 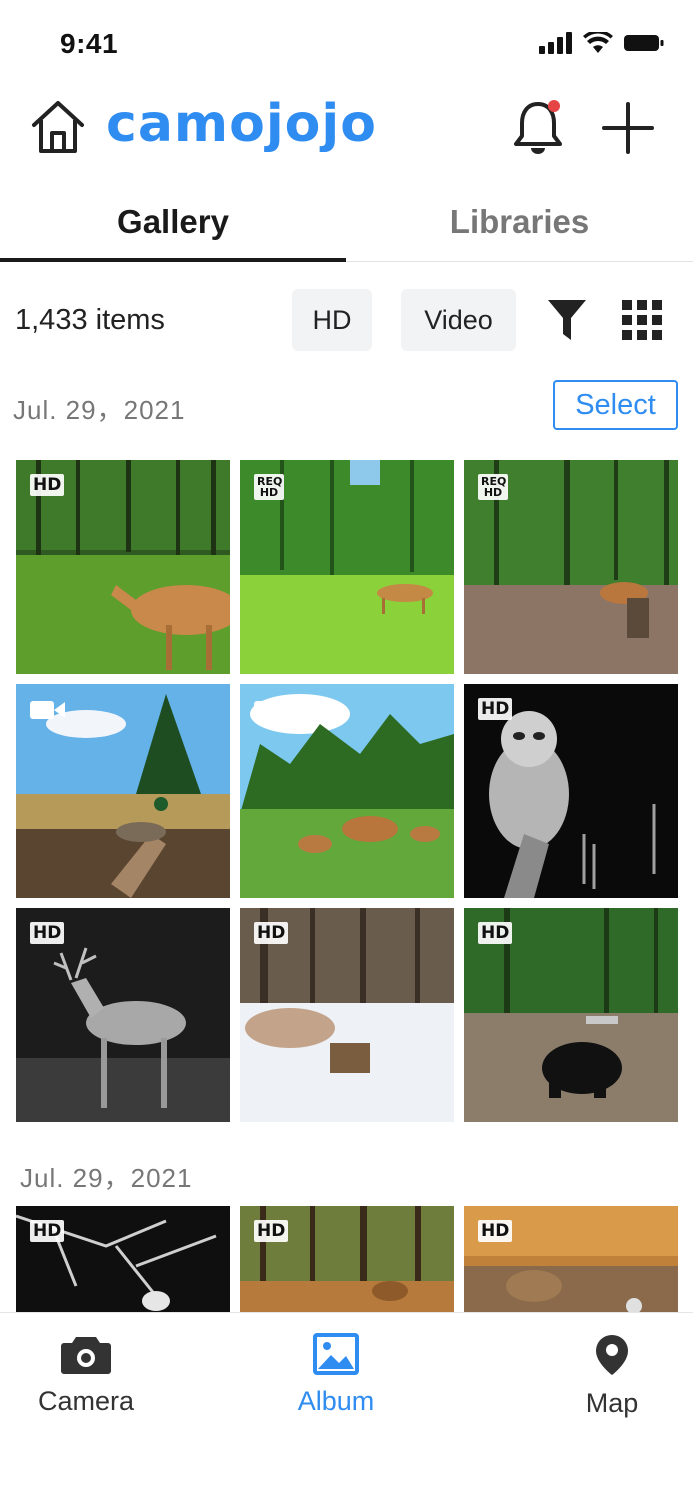 I want to click on album-icon, so click(x=336, y=1354).